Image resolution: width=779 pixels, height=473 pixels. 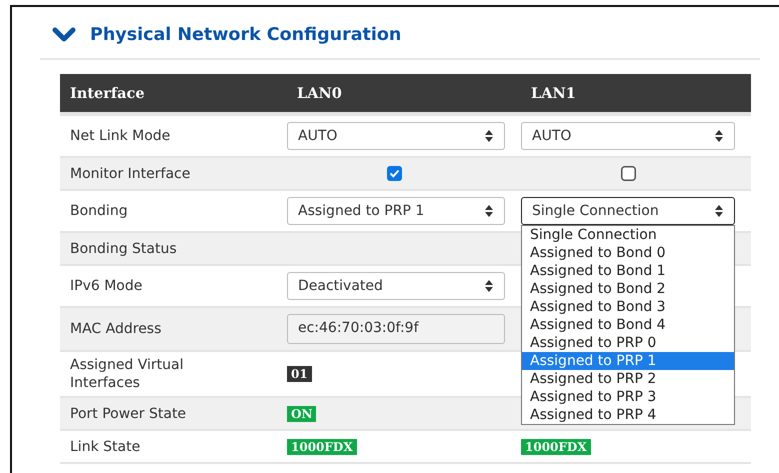 I want to click on select-field: Deactivated, so click(x=396, y=286).